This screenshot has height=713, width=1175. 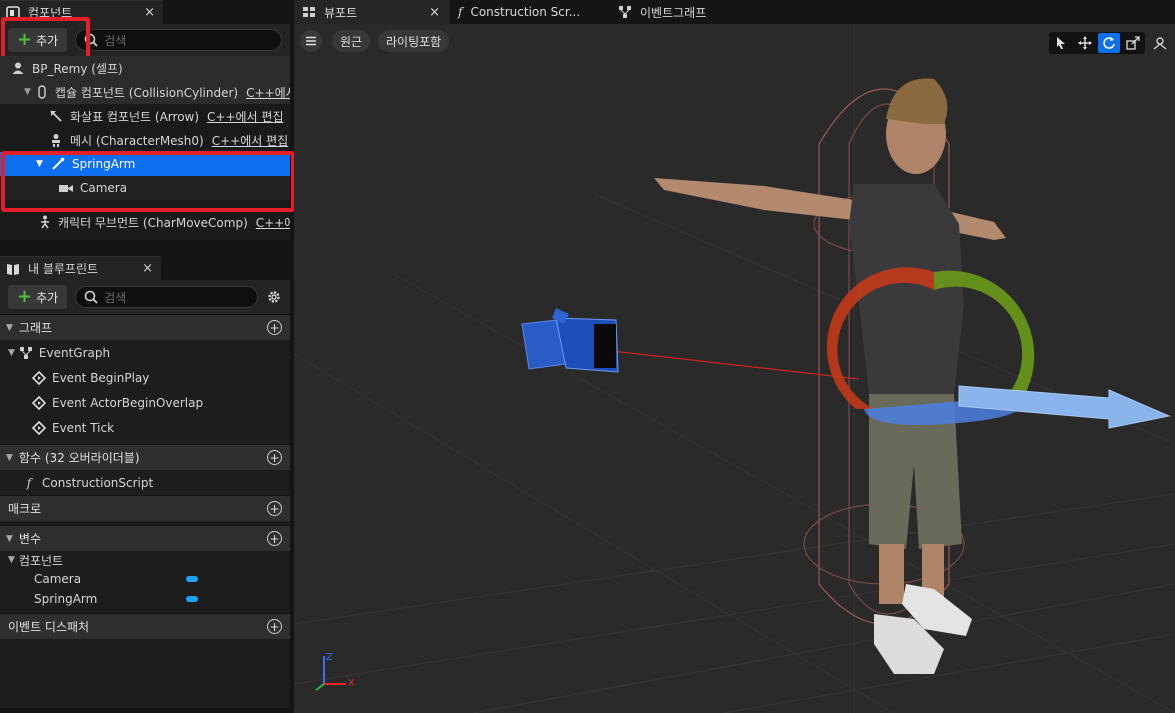 I want to click on group-label: 컴포넌트, so click(x=41, y=560).